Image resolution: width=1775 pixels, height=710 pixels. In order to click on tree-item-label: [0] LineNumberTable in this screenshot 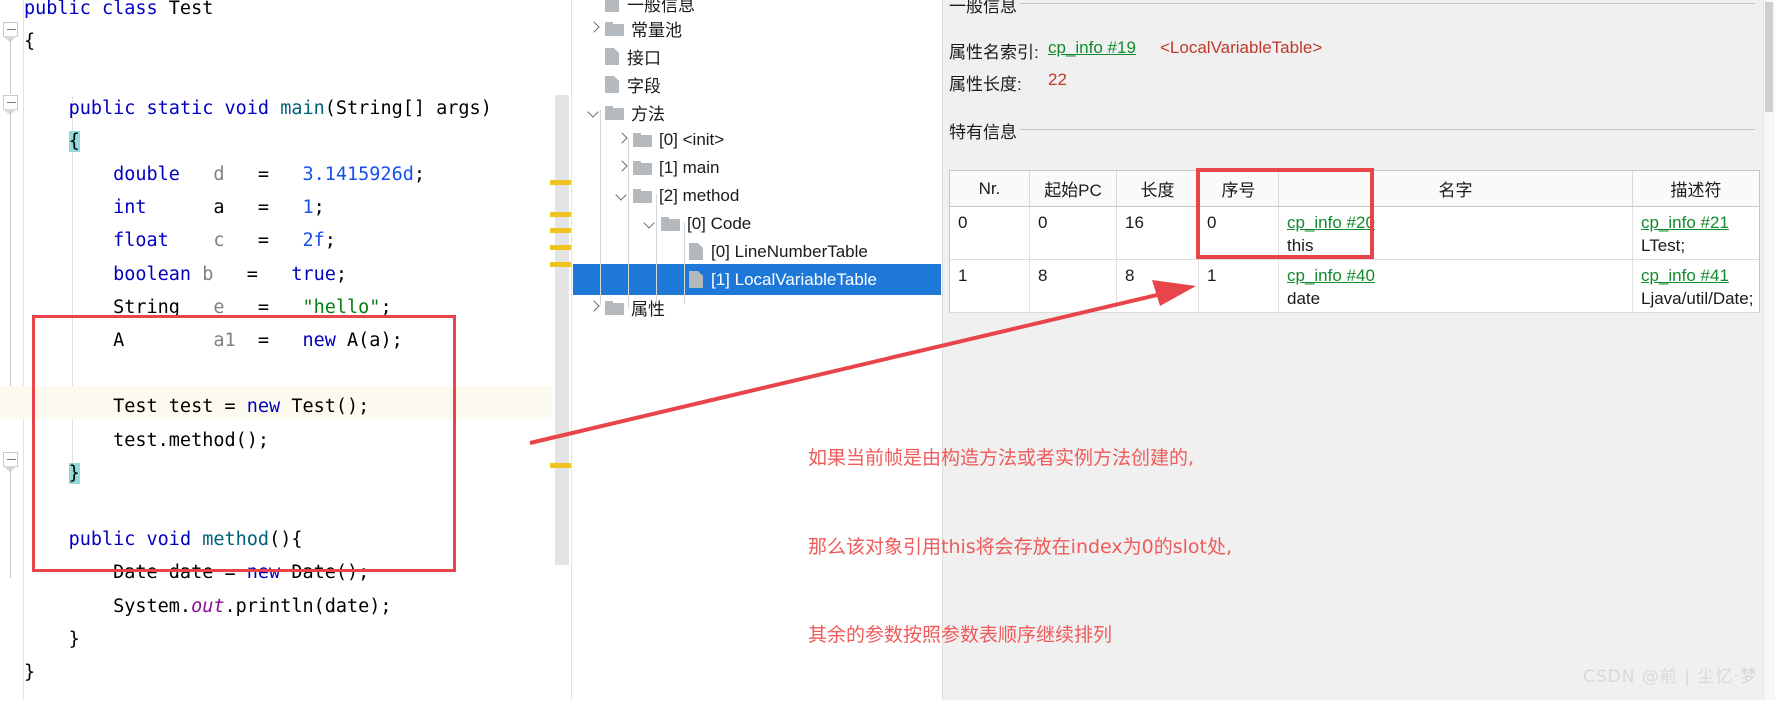, I will do `click(789, 251)`.